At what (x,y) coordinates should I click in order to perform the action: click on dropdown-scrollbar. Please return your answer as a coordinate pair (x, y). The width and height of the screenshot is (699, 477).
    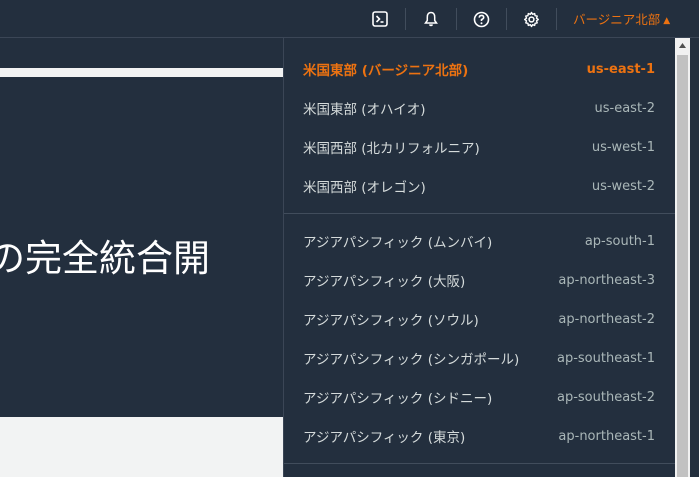
    Looking at the image, I should click on (682, 257).